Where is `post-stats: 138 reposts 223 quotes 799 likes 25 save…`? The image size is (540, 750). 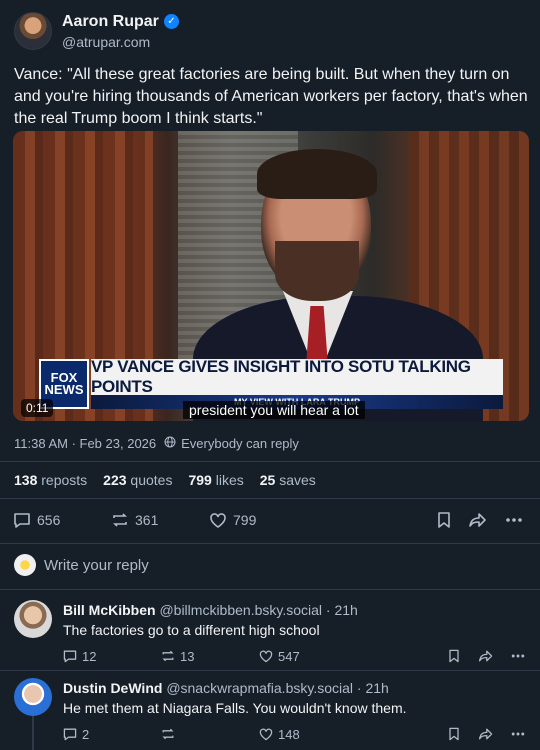 post-stats: 138 reposts 223 quotes 799 likes 25 save… is located at coordinates (173, 480).